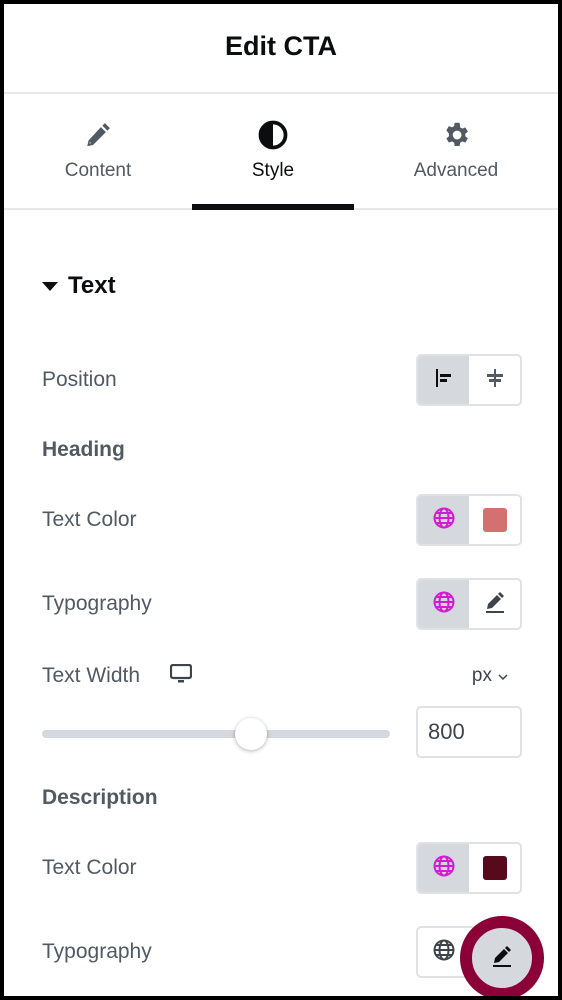 This screenshot has width=562, height=1000. I want to click on global-typography-button, so click(443, 604).